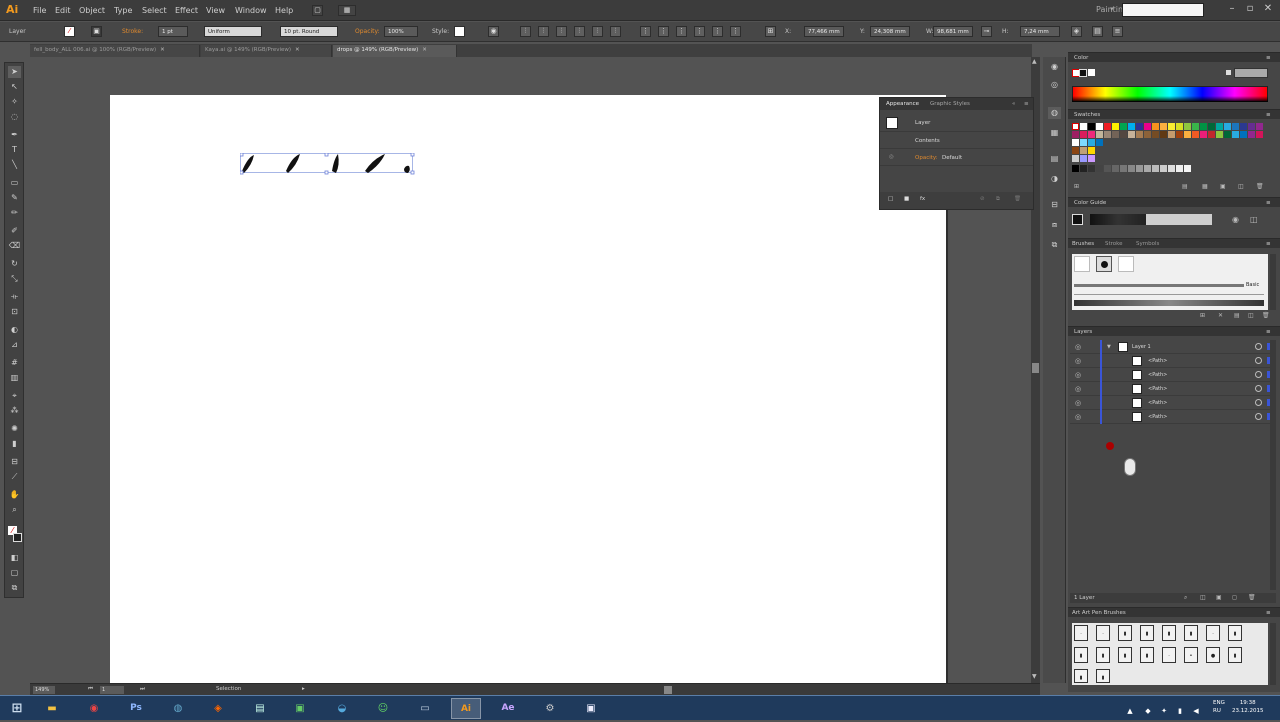 This screenshot has width=1280, height=722. Describe the element at coordinates (1232, 9) in the screenshot. I see `minimize-icon: –` at that location.